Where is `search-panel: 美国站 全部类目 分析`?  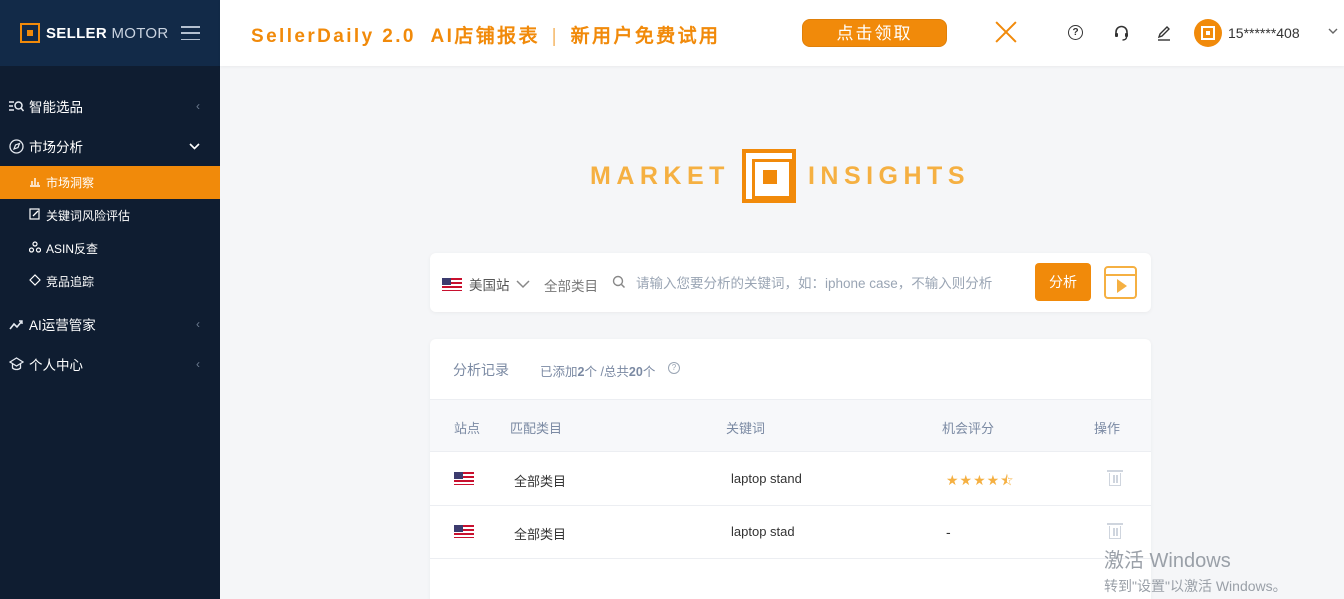 search-panel: 美国站 全部类目 分析 is located at coordinates (790, 282).